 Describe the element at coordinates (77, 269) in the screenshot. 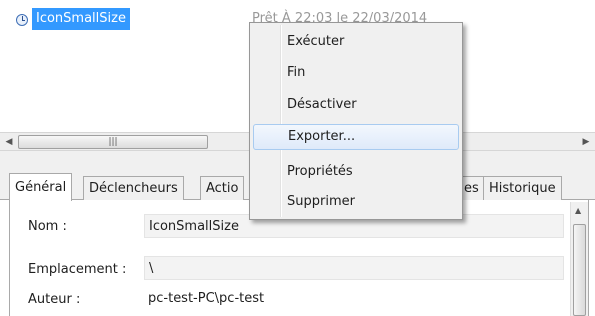

I see `location-label: Emplacement :` at that location.